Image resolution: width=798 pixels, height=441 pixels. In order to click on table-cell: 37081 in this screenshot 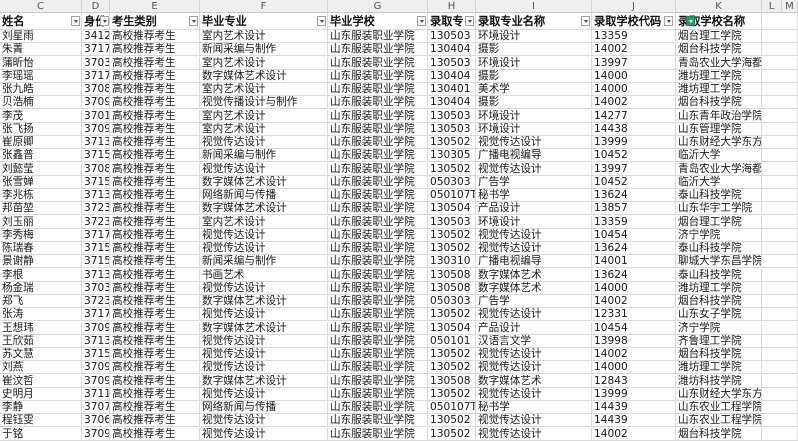, I will do `click(96, 90)`.